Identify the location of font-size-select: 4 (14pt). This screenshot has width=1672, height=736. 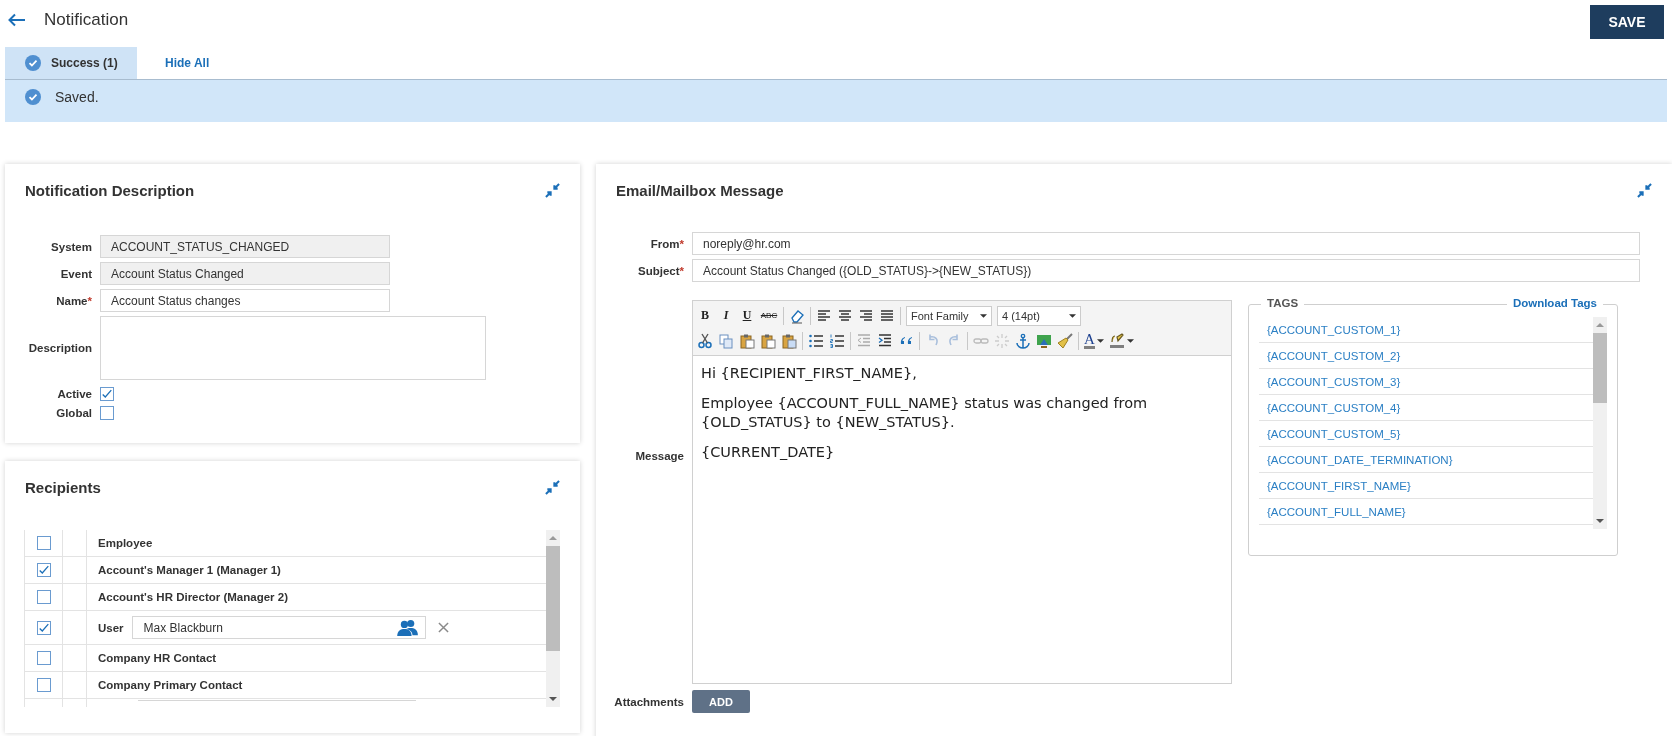
(1039, 315).